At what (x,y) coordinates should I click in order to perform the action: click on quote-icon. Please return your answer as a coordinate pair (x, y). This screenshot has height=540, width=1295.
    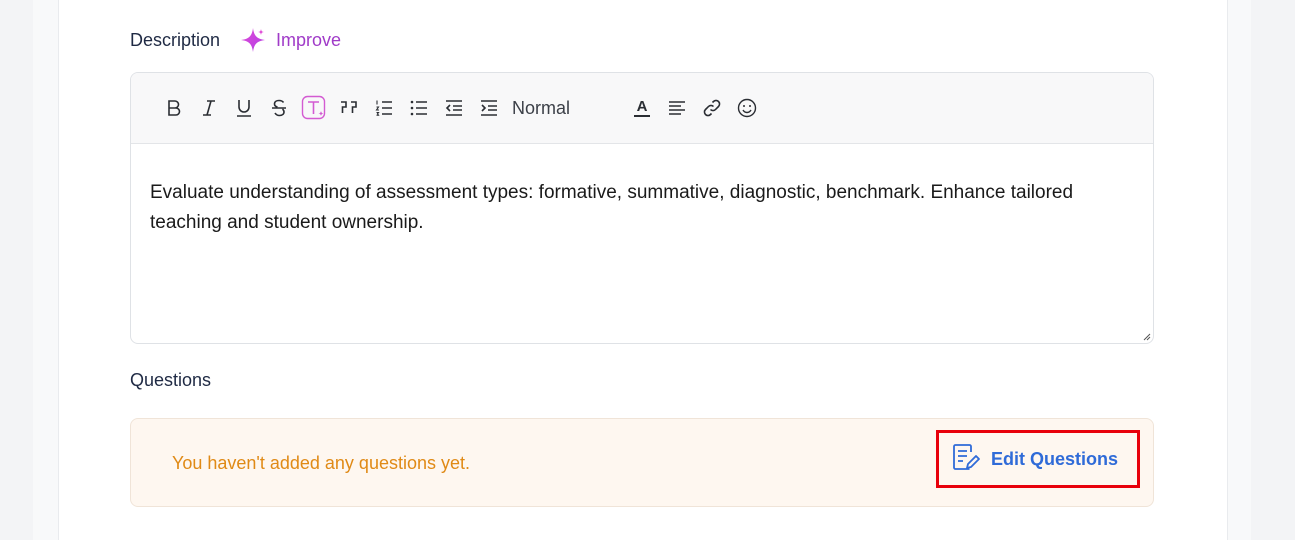
    Looking at the image, I should click on (348, 107).